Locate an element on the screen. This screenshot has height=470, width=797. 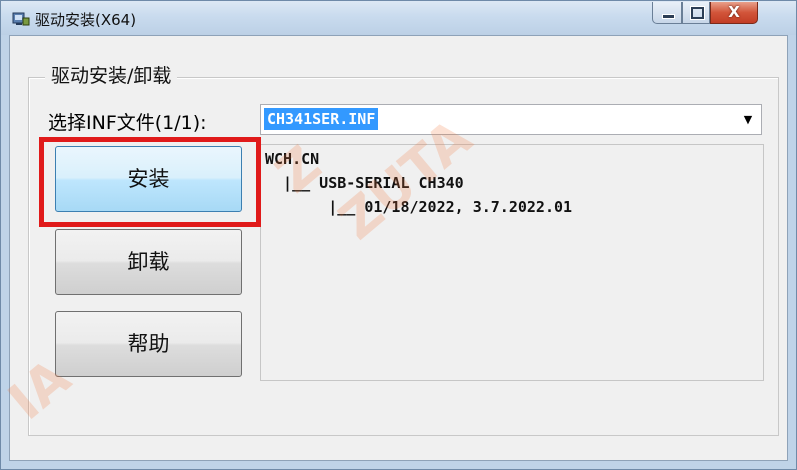
help-button: 帮助 is located at coordinates (148, 344).